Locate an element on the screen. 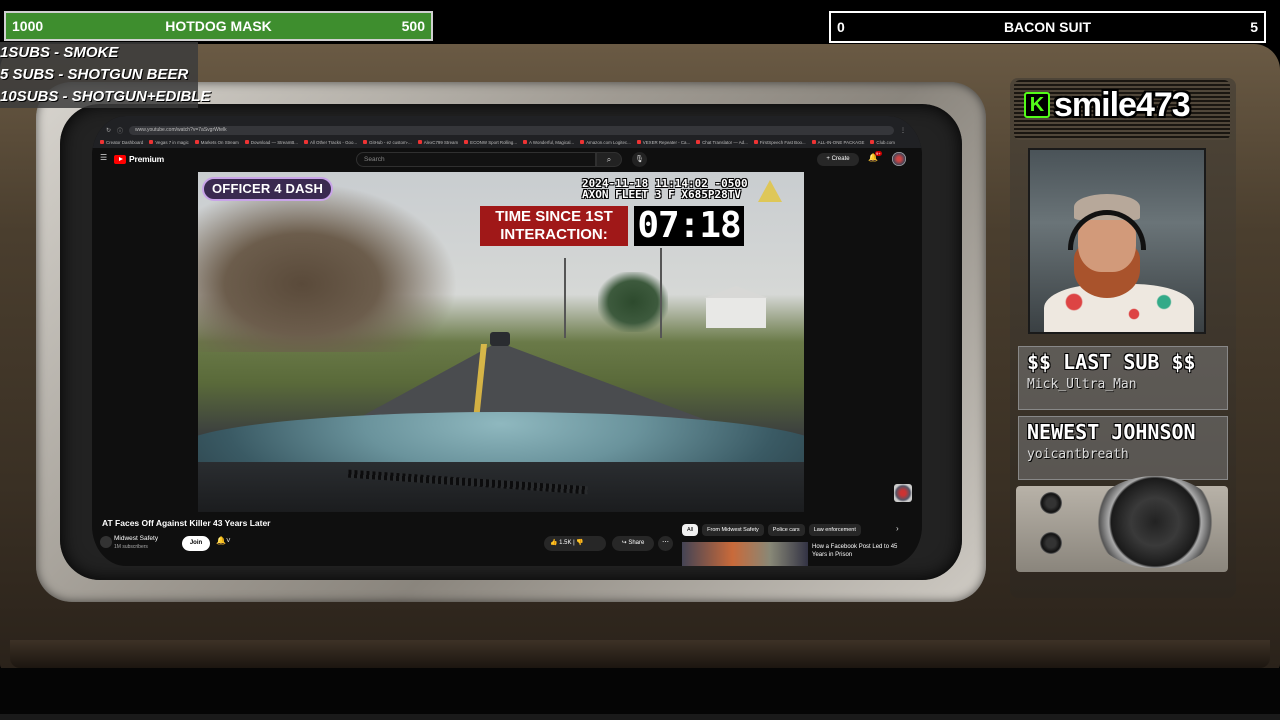 This screenshot has width=1280, height=720. bookmark-item: Creator Dashboard is located at coordinates (121, 142).